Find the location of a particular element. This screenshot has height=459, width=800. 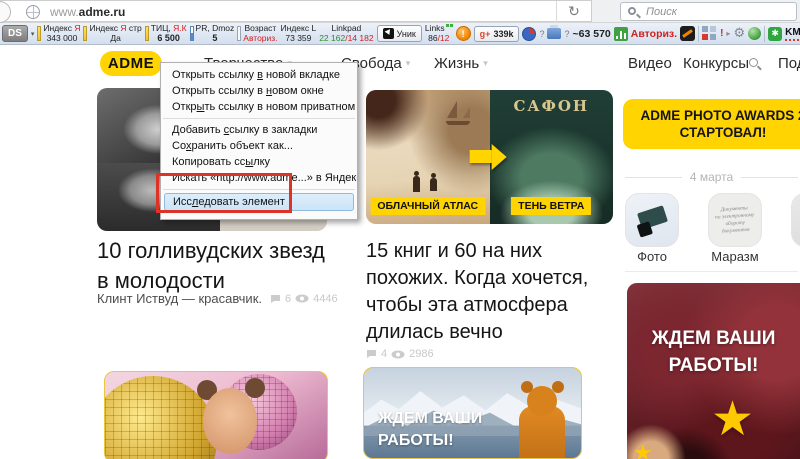

adme-logo: ADME is located at coordinates (131, 63).